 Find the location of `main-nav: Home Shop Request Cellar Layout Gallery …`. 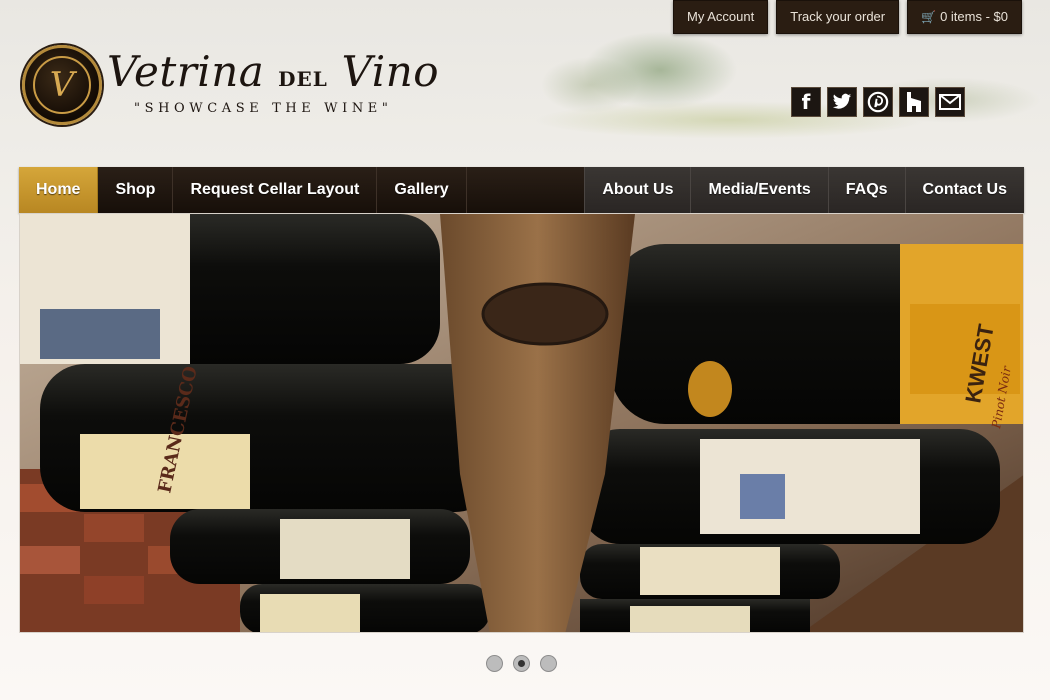

main-nav: Home Shop Request Cellar Layout Gallery … is located at coordinates (521, 190).